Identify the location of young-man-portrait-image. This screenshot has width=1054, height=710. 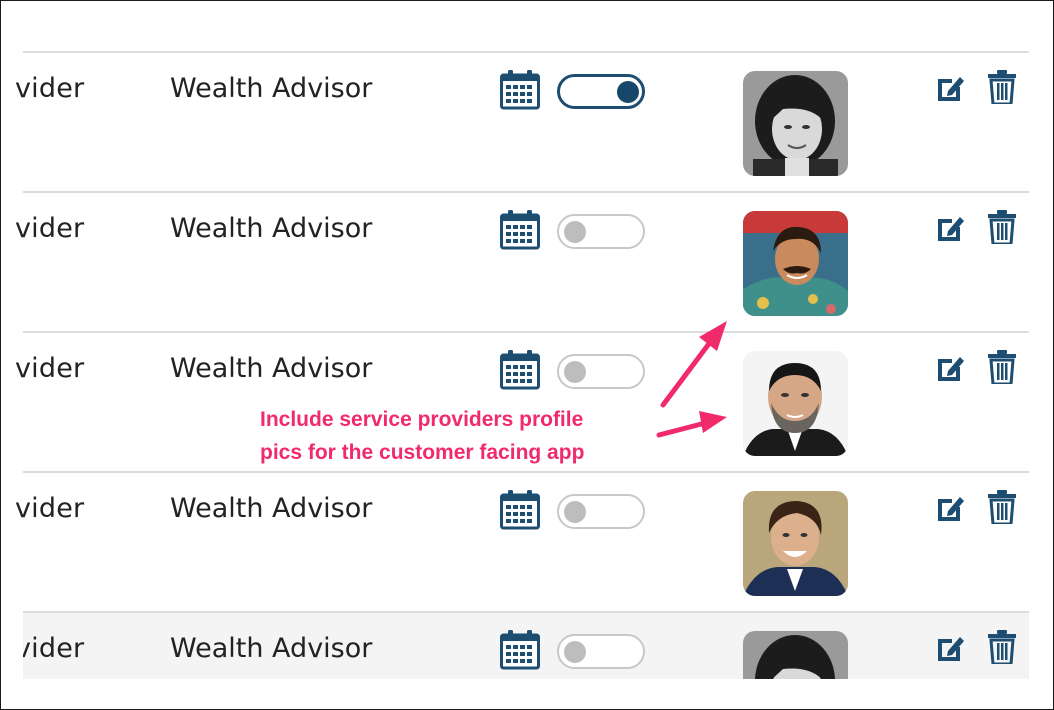
(795, 543).